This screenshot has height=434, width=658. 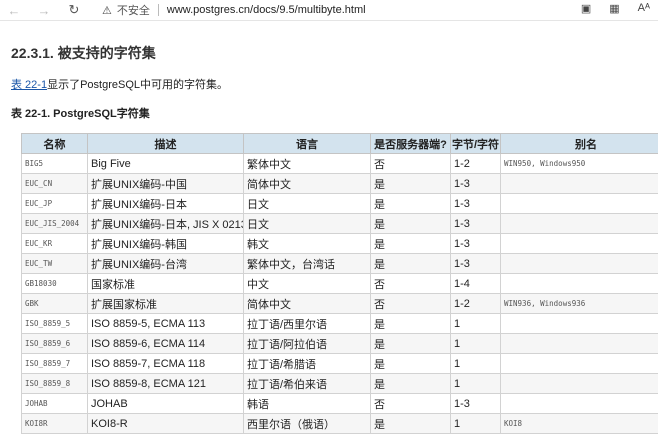 I want to click on cell-name: ISO_8859_8, so click(x=55, y=384).